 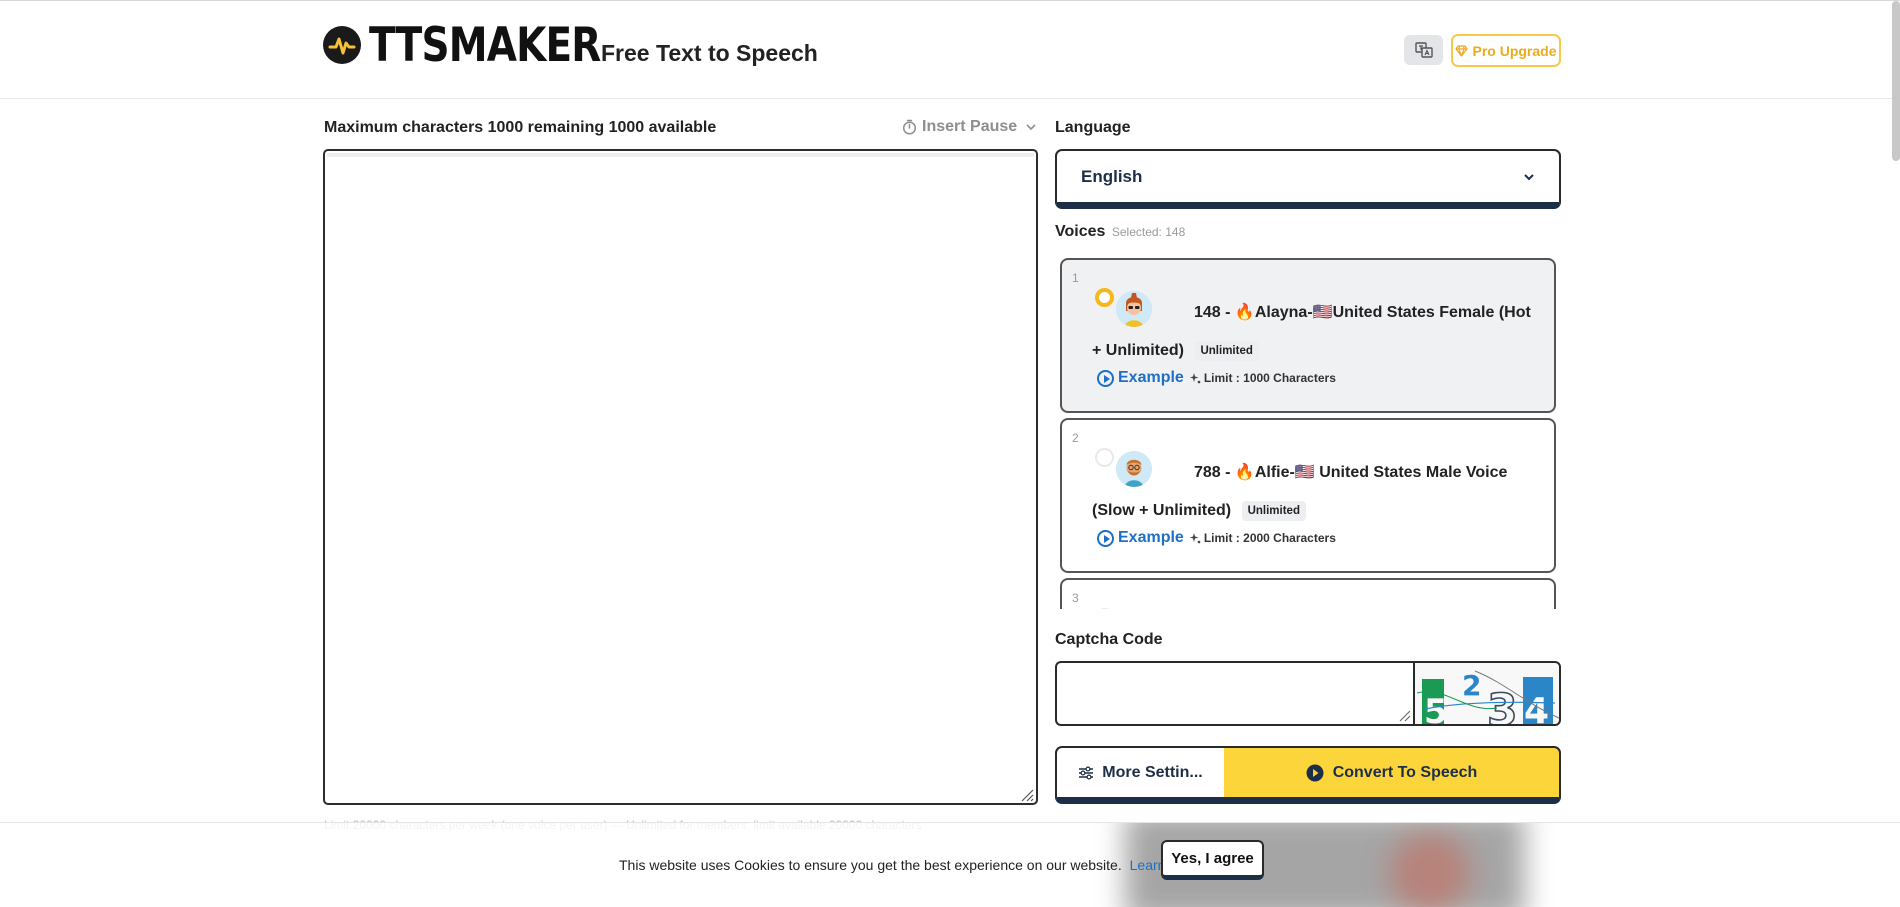 I want to click on captcha-digit: 2, so click(x=1471, y=685).